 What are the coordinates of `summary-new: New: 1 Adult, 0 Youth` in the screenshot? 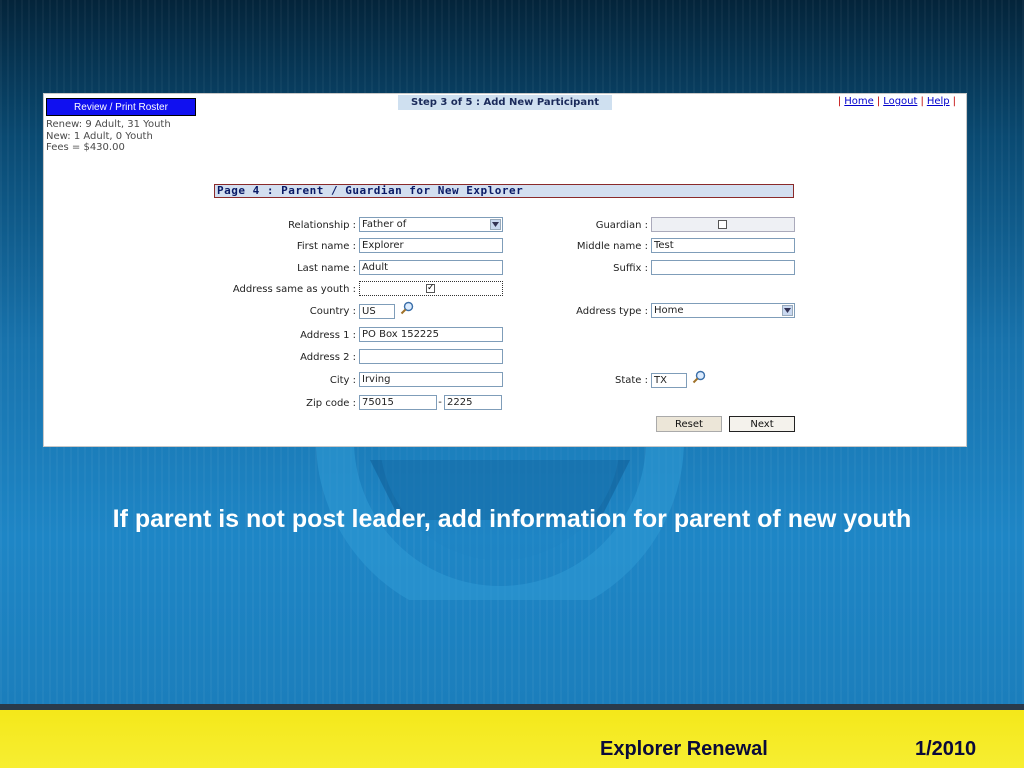 It's located at (99, 136).